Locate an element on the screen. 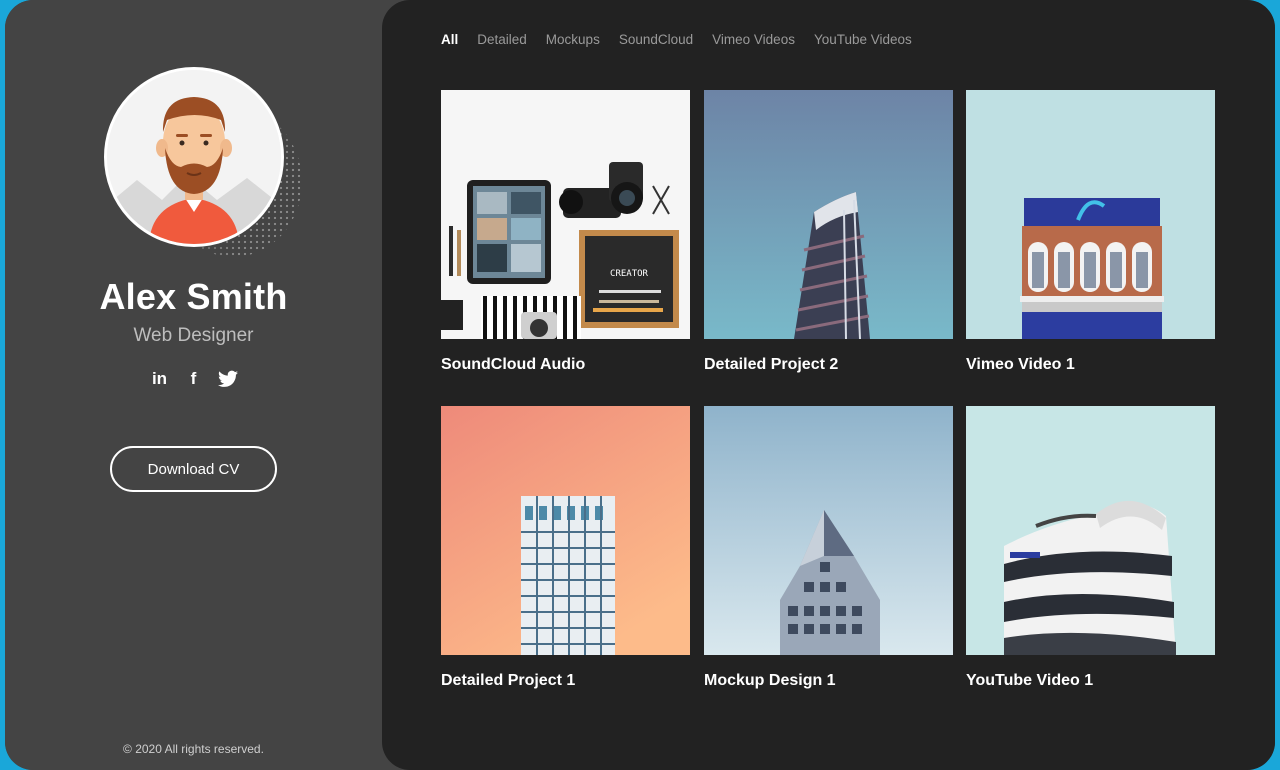 Image resolution: width=1280 pixels, height=770 pixels. project-card: Vimeo Video 1 is located at coordinates (1090, 232).